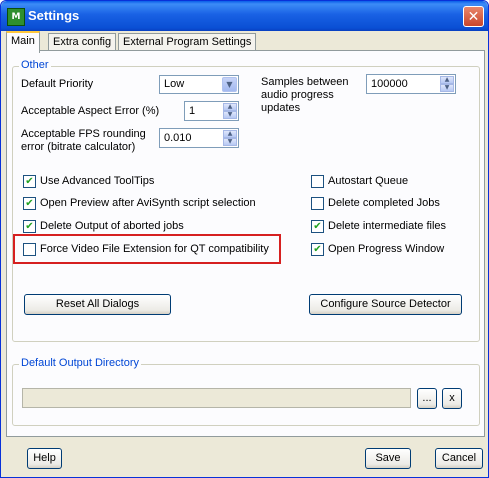  I want to click on default-priority-label: Default Priority, so click(57, 84).